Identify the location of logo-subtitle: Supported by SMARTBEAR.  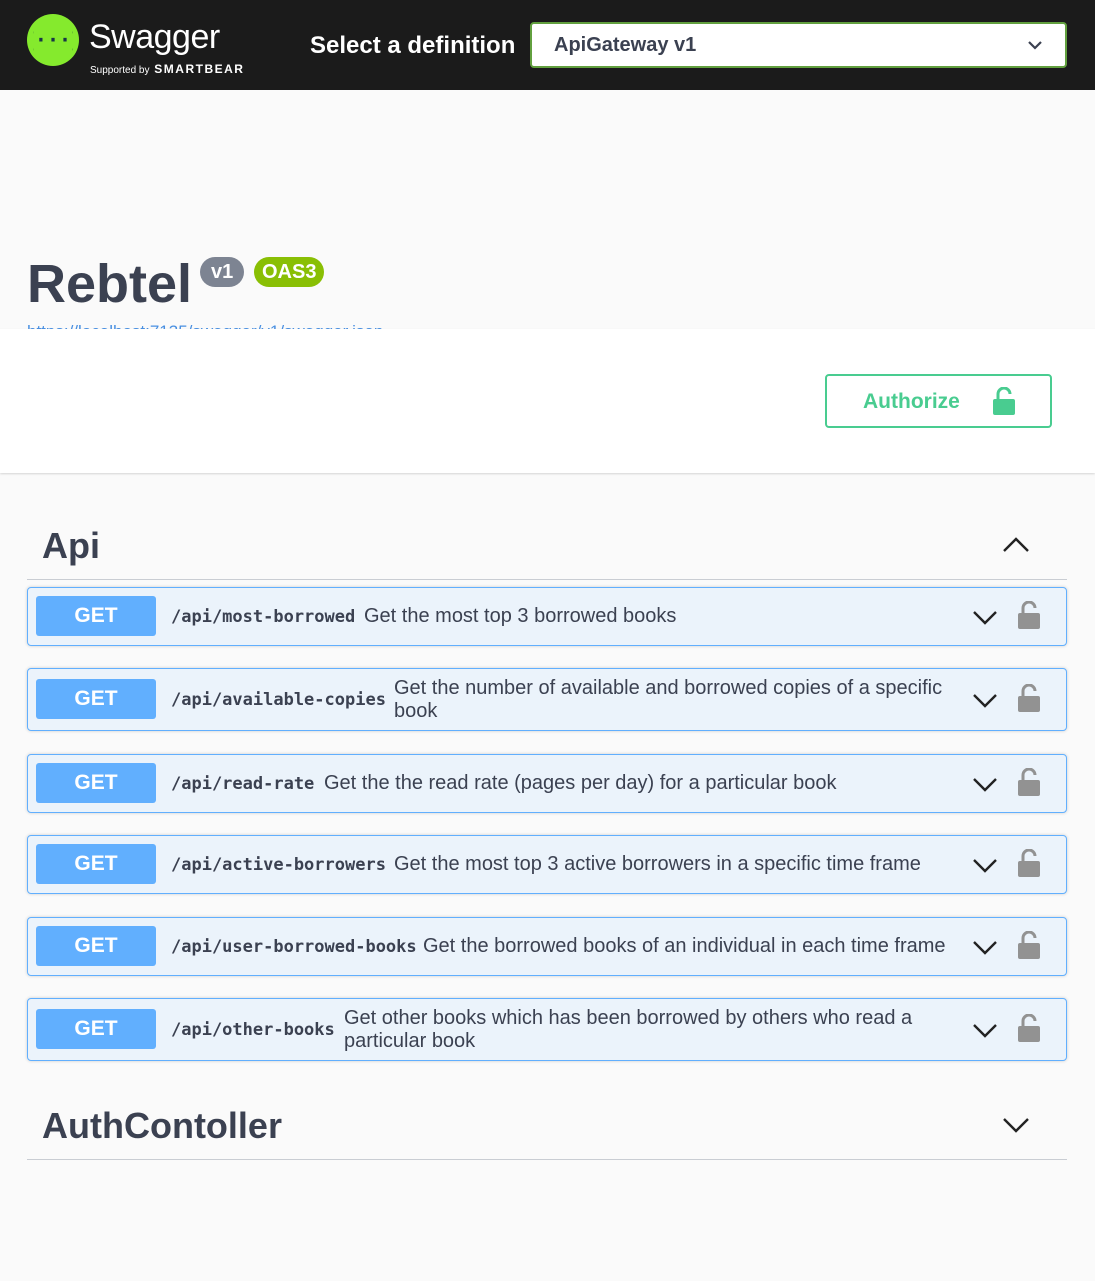
(167, 69).